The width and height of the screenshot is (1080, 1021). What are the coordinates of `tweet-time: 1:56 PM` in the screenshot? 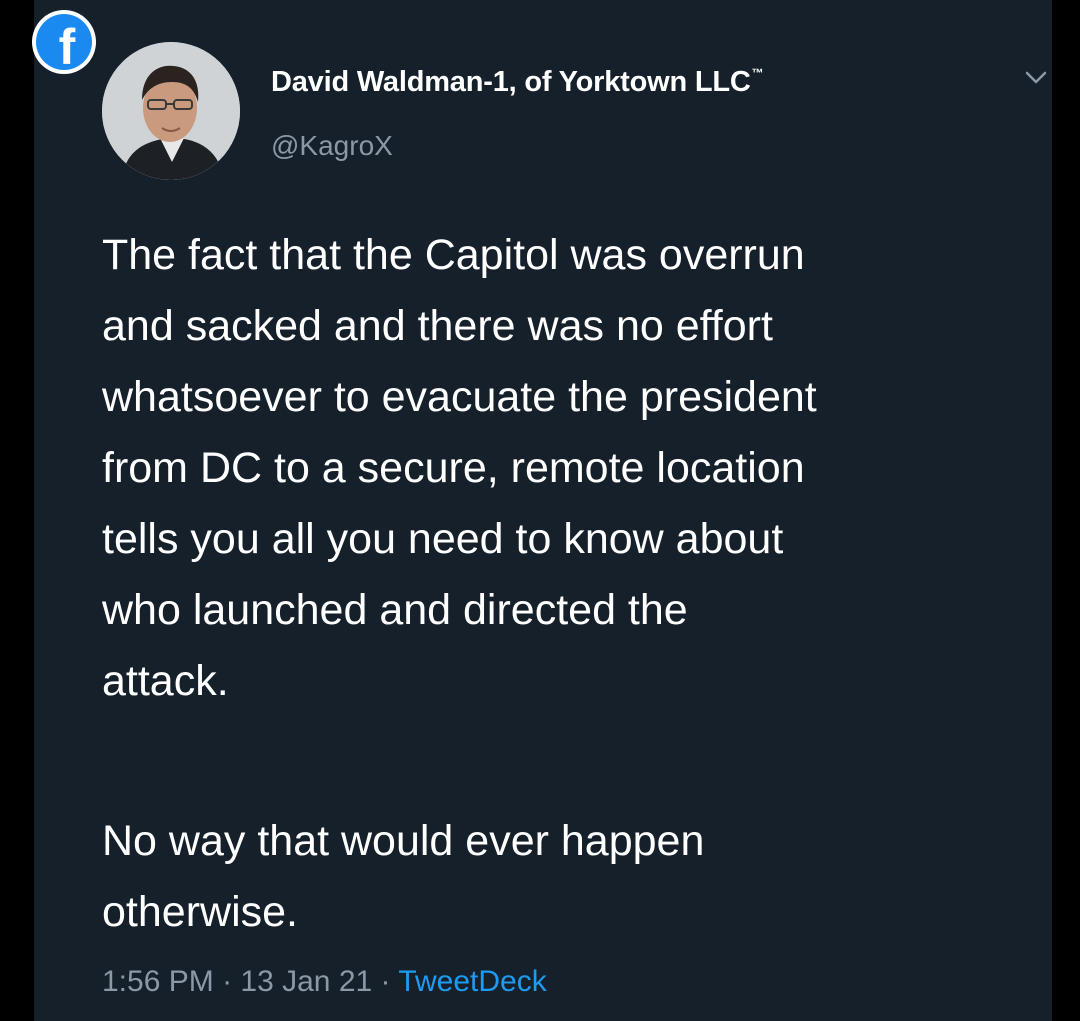 It's located at (158, 981).